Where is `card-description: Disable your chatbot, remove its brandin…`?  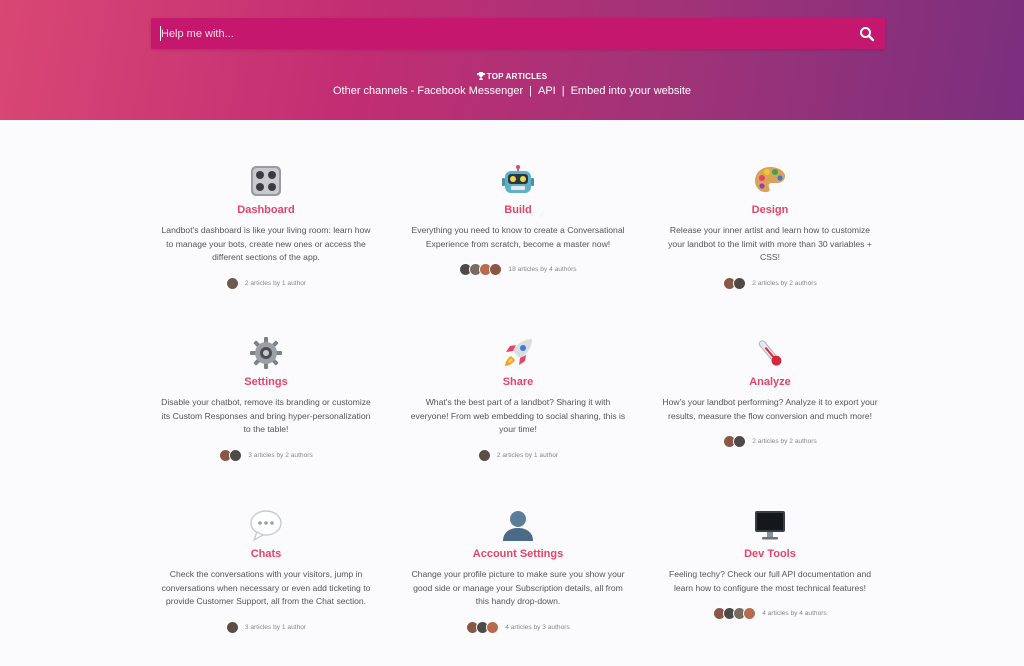 card-description: Disable your chatbot, remove its brandin… is located at coordinates (266, 415).